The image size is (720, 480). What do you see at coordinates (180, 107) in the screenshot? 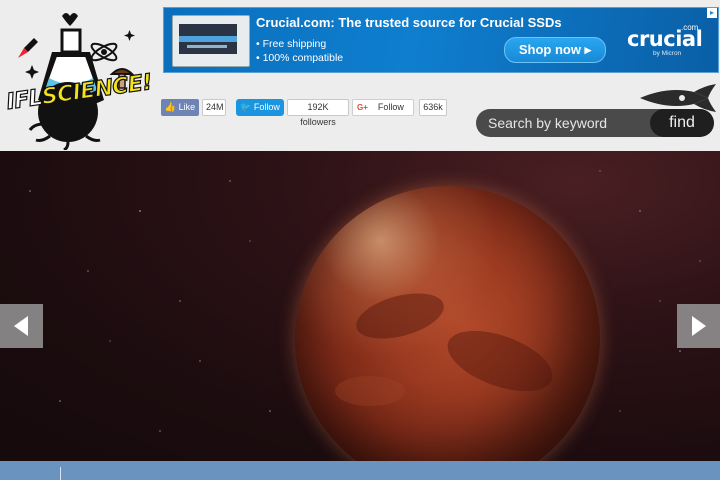
I see `facebook-like-button: 👍 Like` at bounding box center [180, 107].